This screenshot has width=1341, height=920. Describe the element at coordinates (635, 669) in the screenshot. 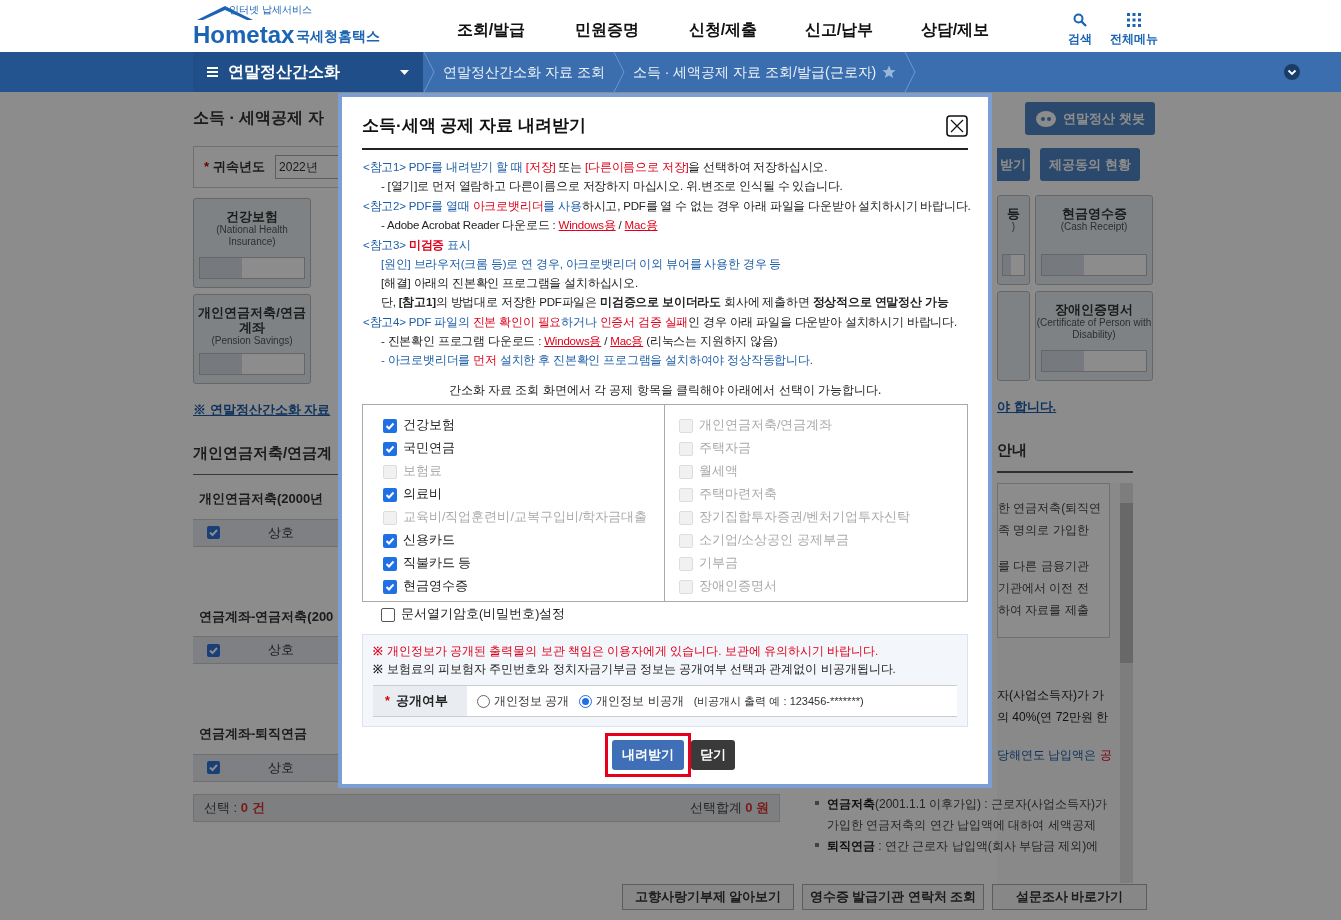

I see `warning-text: ※ 보험료의 피보험자 주민번호와 정치자금기부금 정보는 공개여부 선택과 관계없이 비공개됩니다.` at that location.